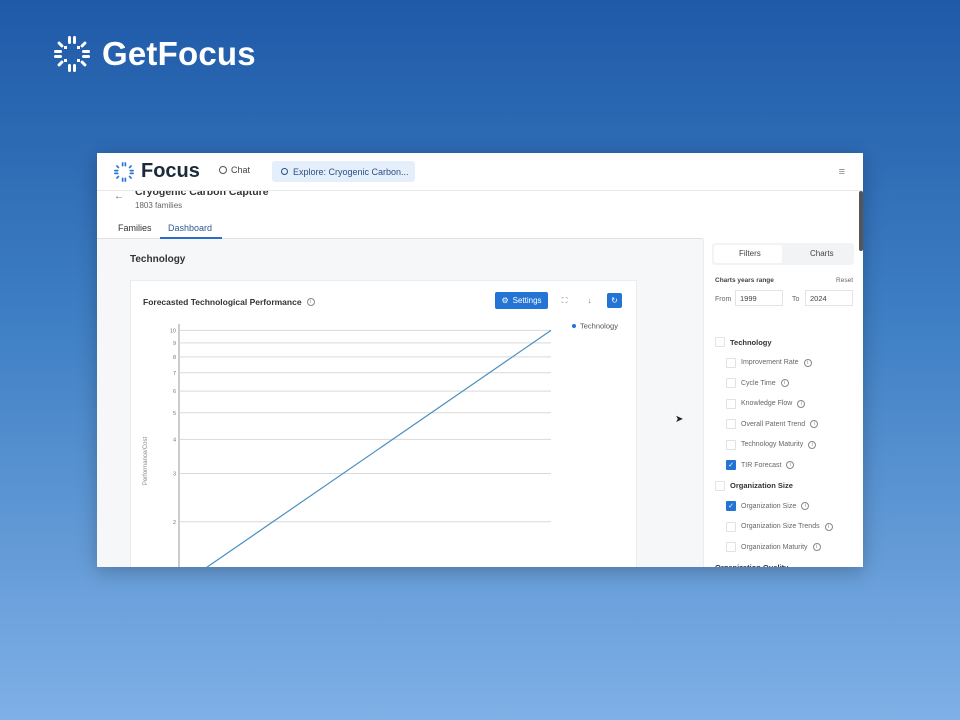  I want to click on to-label: To, so click(796, 299).